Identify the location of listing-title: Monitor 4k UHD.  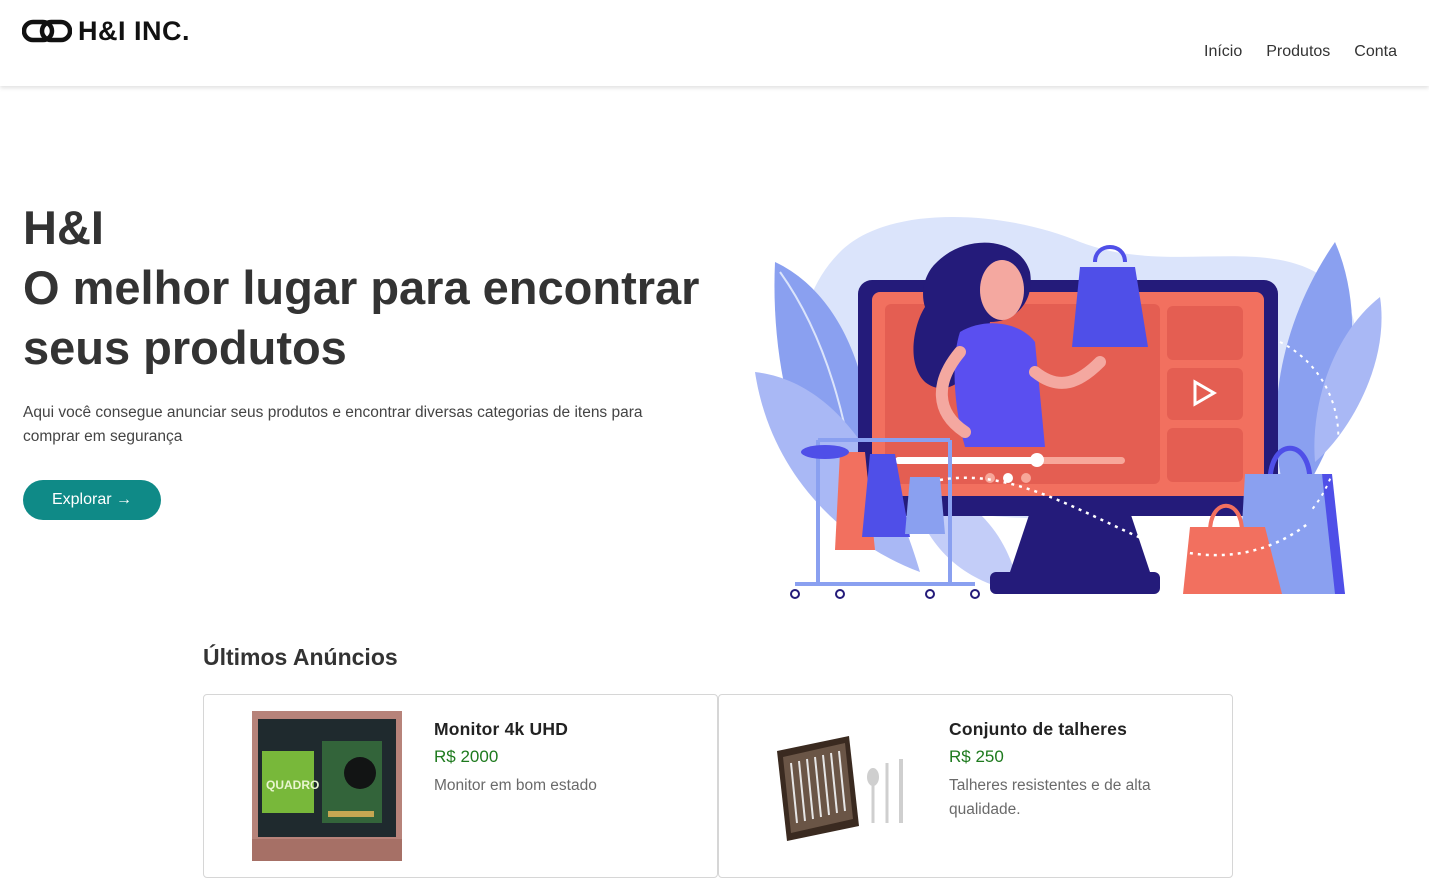
(501, 729).